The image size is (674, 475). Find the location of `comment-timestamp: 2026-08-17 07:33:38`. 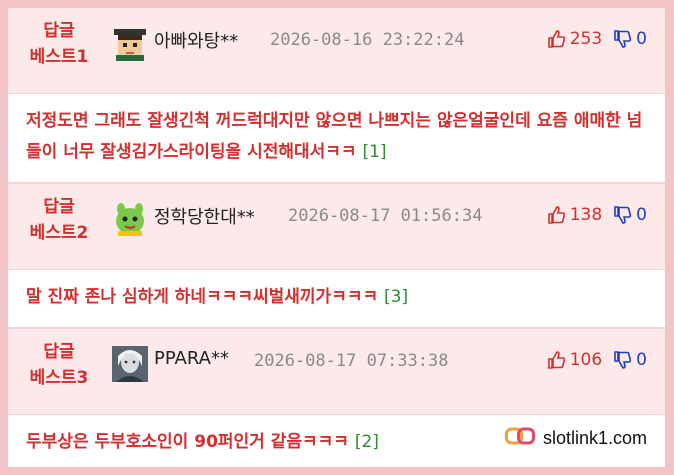

comment-timestamp: 2026-08-17 07:33:38 is located at coordinates (351, 361).